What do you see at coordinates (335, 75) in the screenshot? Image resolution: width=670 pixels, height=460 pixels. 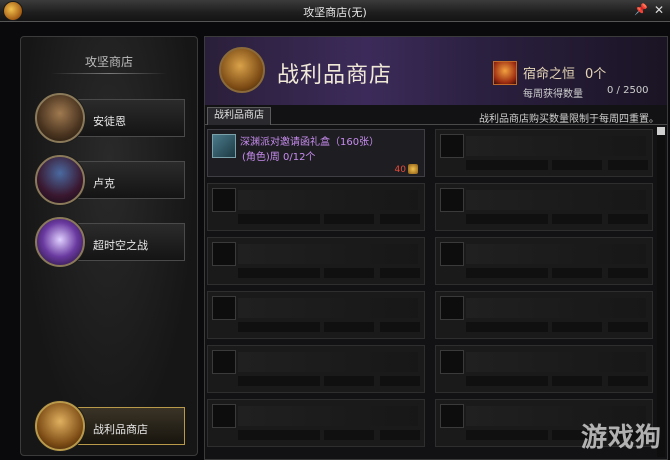 I see `shop-title: 战利品商店` at bounding box center [335, 75].